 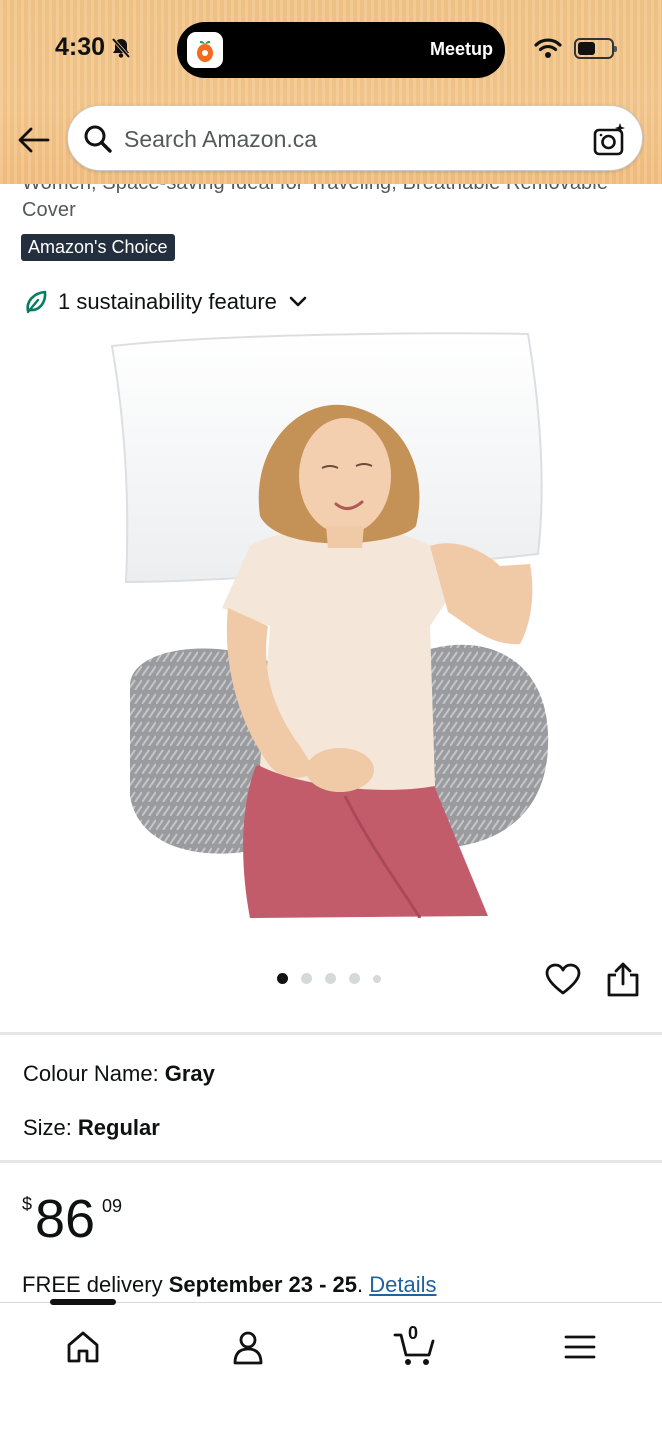 I want to click on search-icon, so click(x=98, y=139).